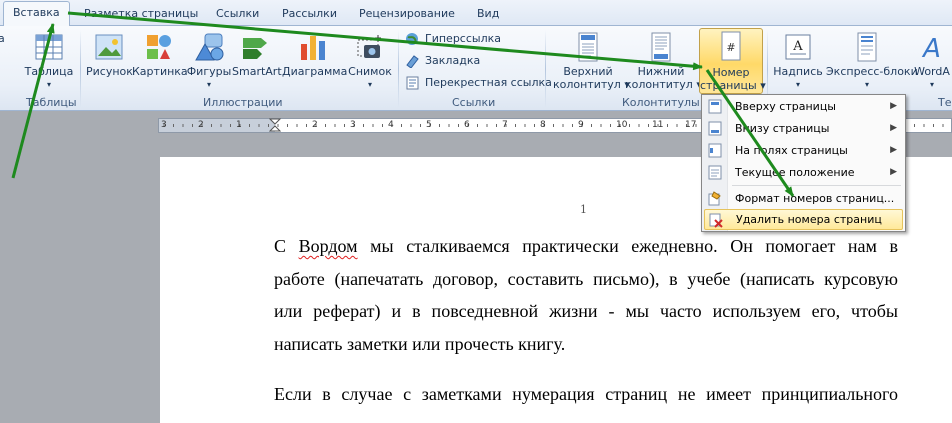 The height and width of the screenshot is (423, 952). What do you see at coordinates (160, 62) in the screenshot?
I see `clipart-button: Картинка` at bounding box center [160, 62].